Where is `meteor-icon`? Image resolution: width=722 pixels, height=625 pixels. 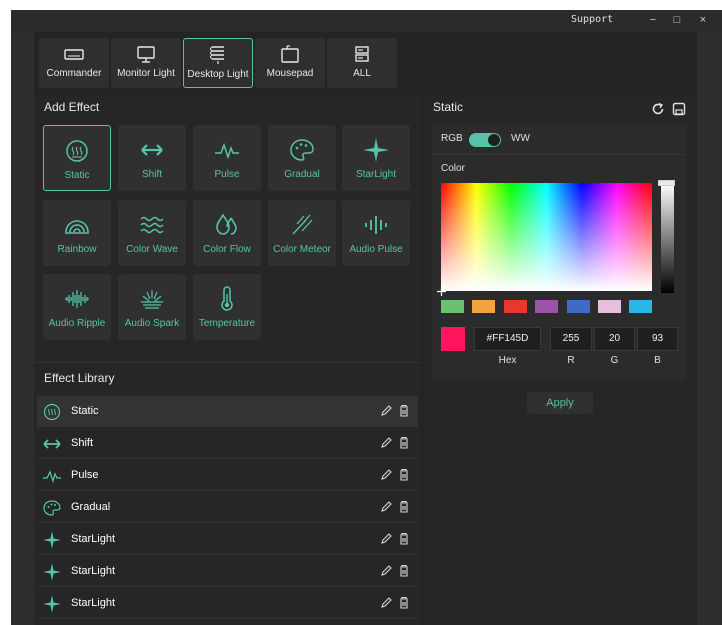 meteor-icon is located at coordinates (302, 224).